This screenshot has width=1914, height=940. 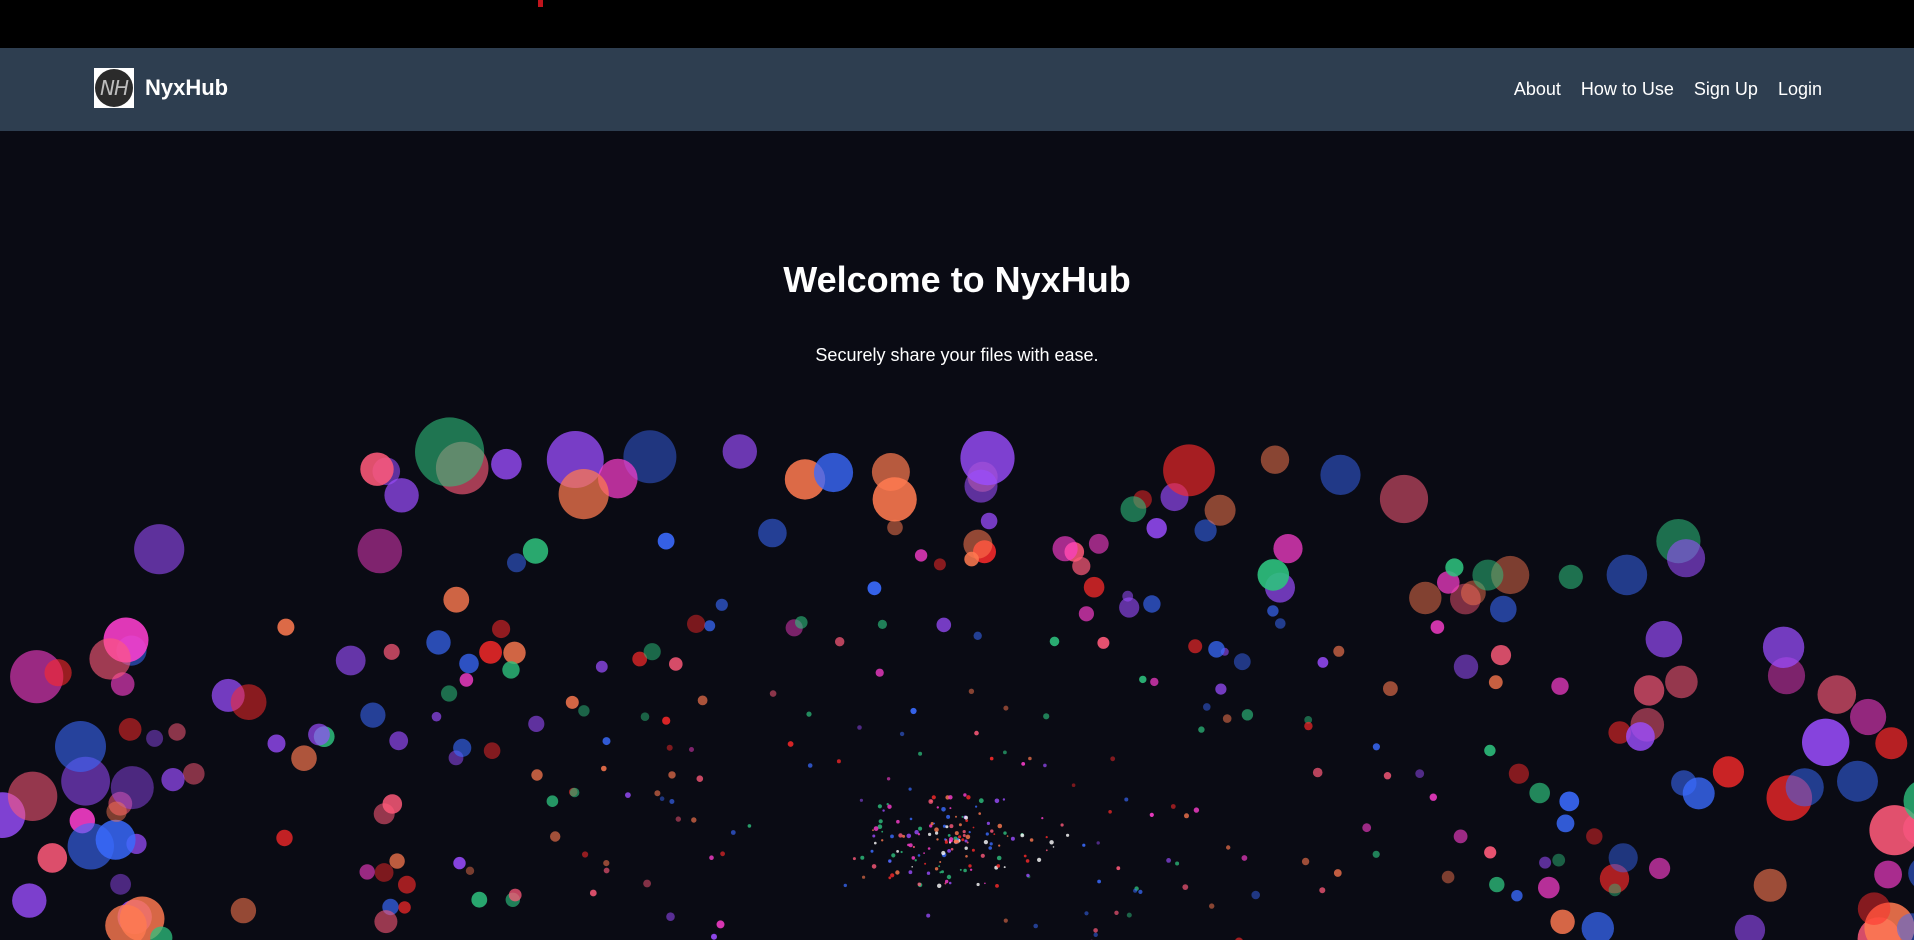 What do you see at coordinates (161, 88) in the screenshot?
I see `brand: NH NyxHub` at bounding box center [161, 88].